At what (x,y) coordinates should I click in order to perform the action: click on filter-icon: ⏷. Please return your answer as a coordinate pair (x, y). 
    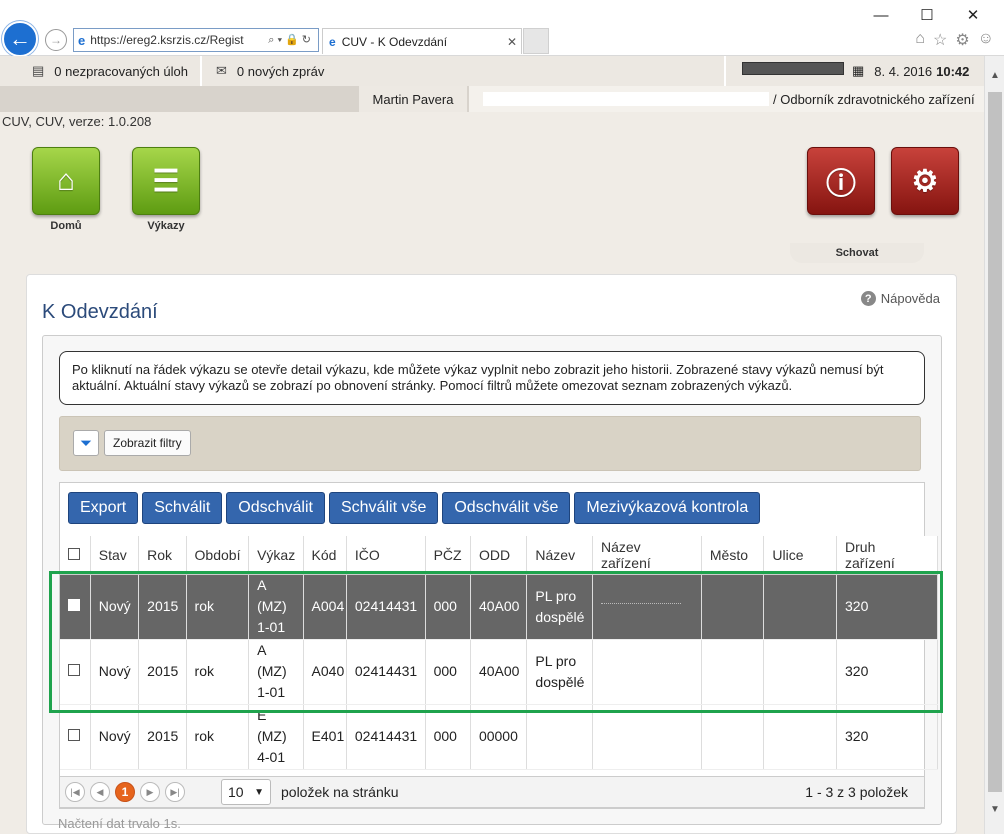
    Looking at the image, I should click on (86, 443).